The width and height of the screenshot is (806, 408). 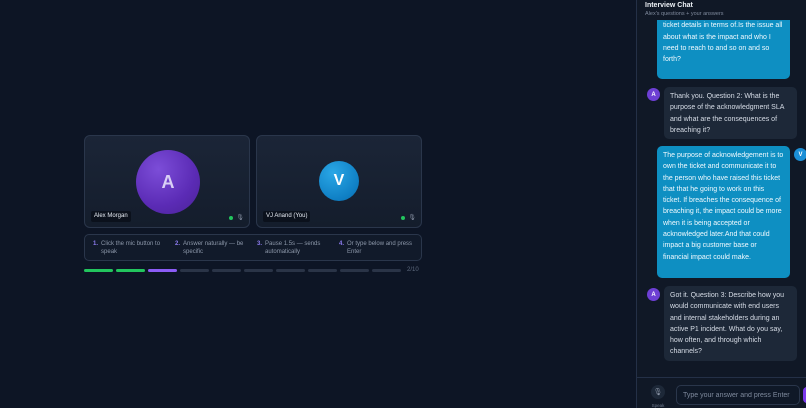 I want to click on progress-count: 2/10, so click(x=413, y=270).